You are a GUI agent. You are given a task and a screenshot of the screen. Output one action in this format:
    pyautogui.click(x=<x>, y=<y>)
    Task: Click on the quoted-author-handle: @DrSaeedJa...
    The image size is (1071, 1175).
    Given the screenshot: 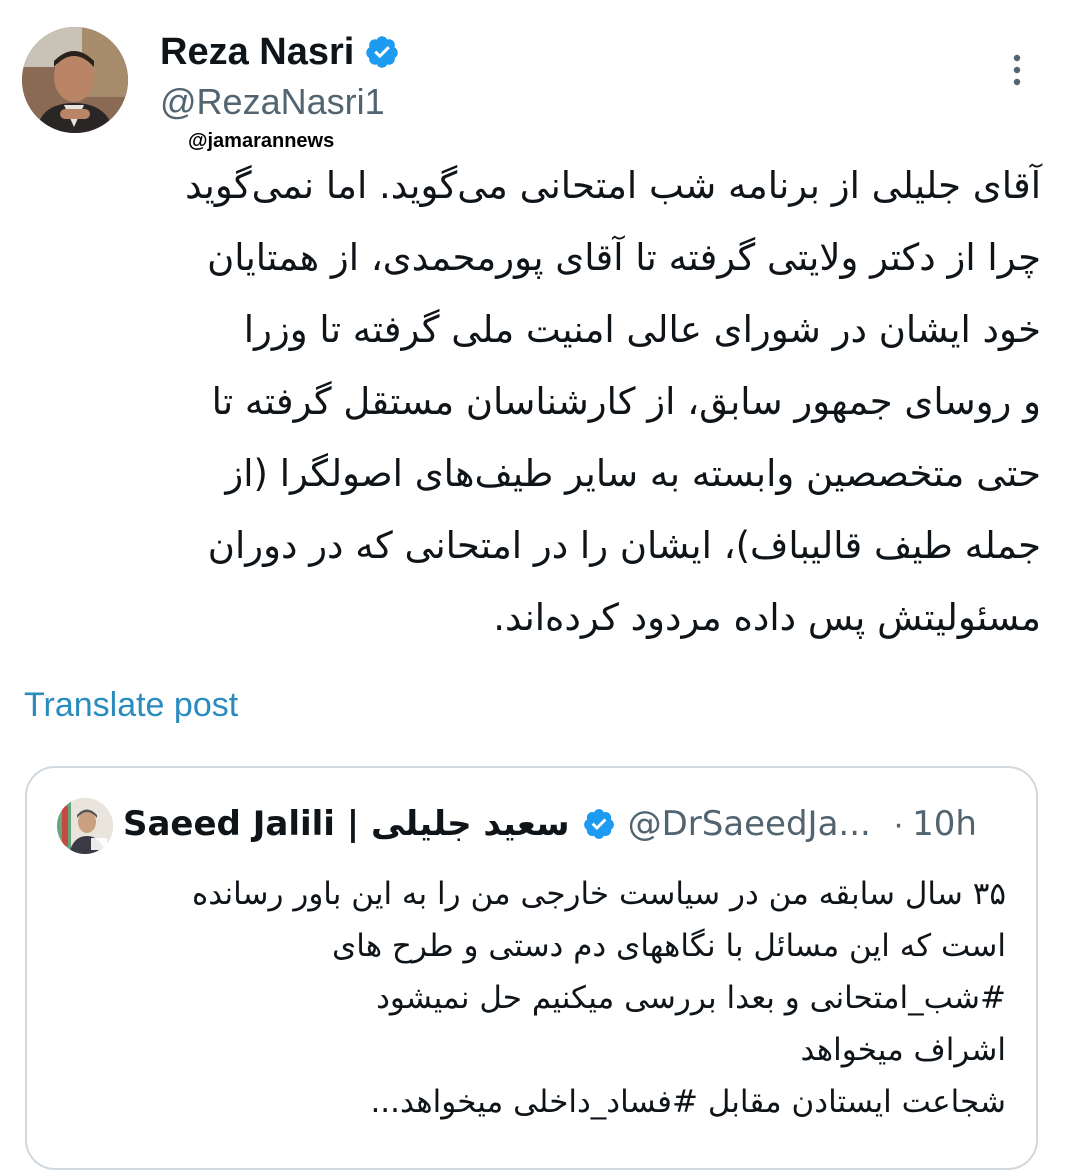 What is the action you would take?
    pyautogui.click(x=749, y=824)
    